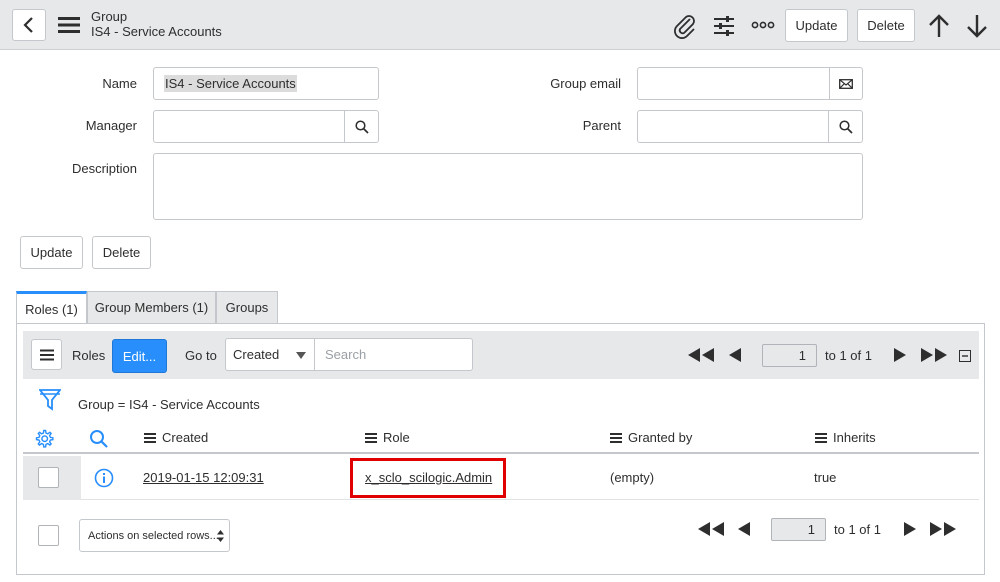  I want to click on cell-role-link: x_sclo_scilogic.Admin, so click(428, 477).